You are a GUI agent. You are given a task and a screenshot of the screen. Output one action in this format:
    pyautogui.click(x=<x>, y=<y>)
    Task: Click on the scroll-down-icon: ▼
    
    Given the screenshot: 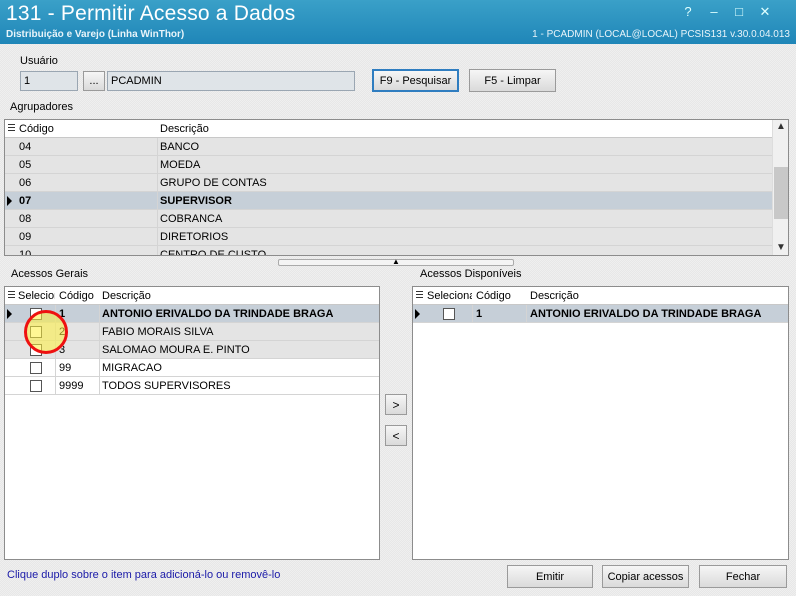 What is the action you would take?
    pyautogui.click(x=780, y=248)
    